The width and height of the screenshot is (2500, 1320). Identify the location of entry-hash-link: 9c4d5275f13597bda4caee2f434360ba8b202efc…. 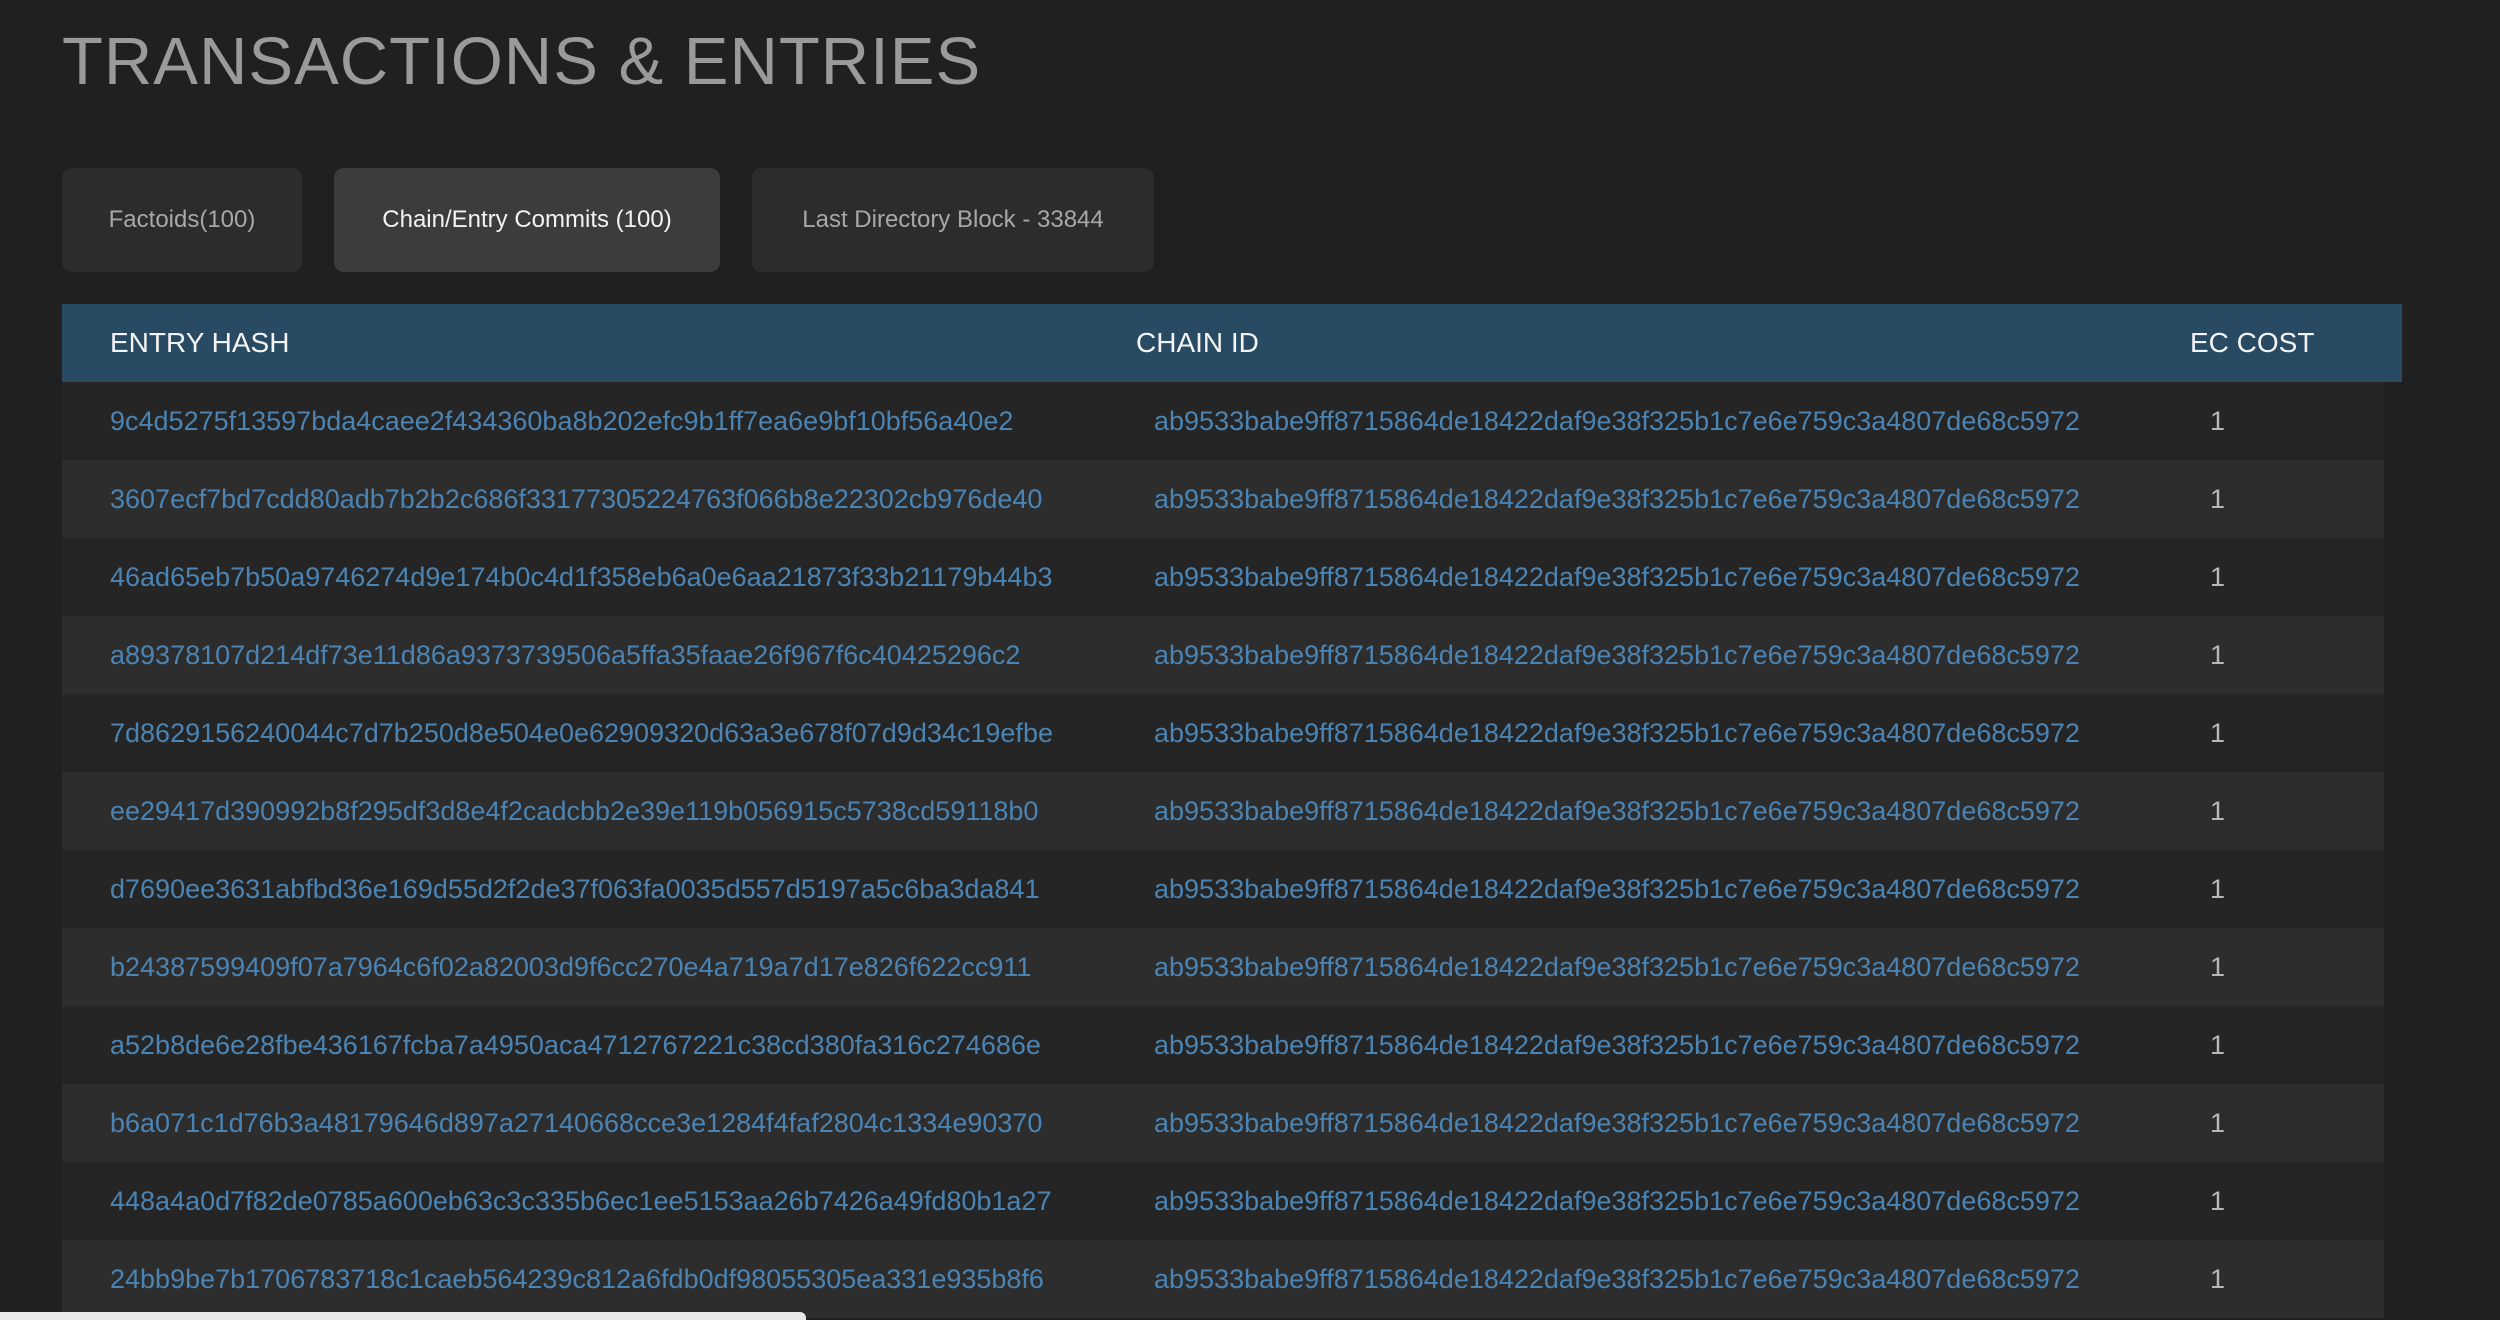
(561, 421).